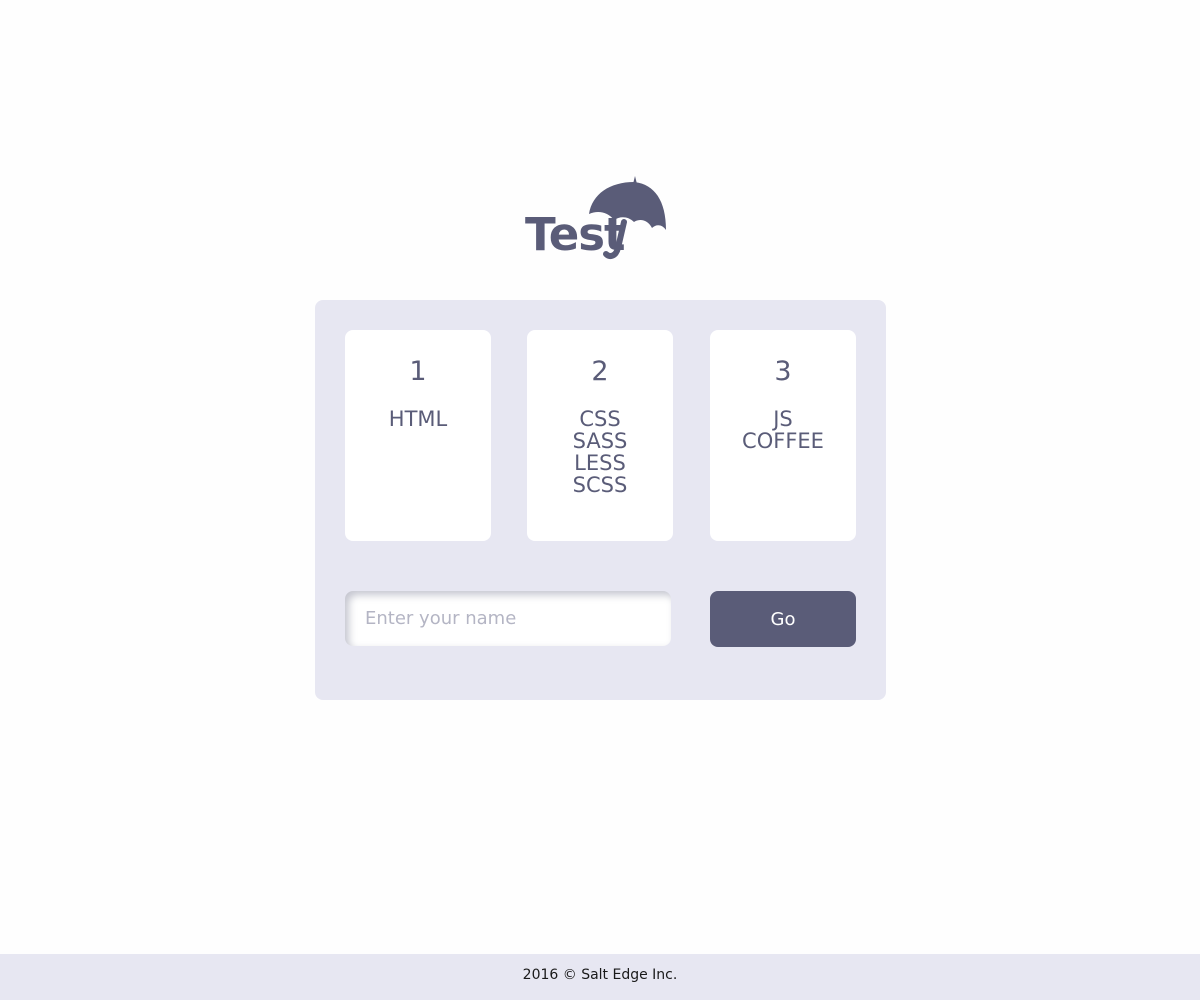 The image size is (1200, 1000). Describe the element at coordinates (783, 619) in the screenshot. I see `go-button: Go` at that location.